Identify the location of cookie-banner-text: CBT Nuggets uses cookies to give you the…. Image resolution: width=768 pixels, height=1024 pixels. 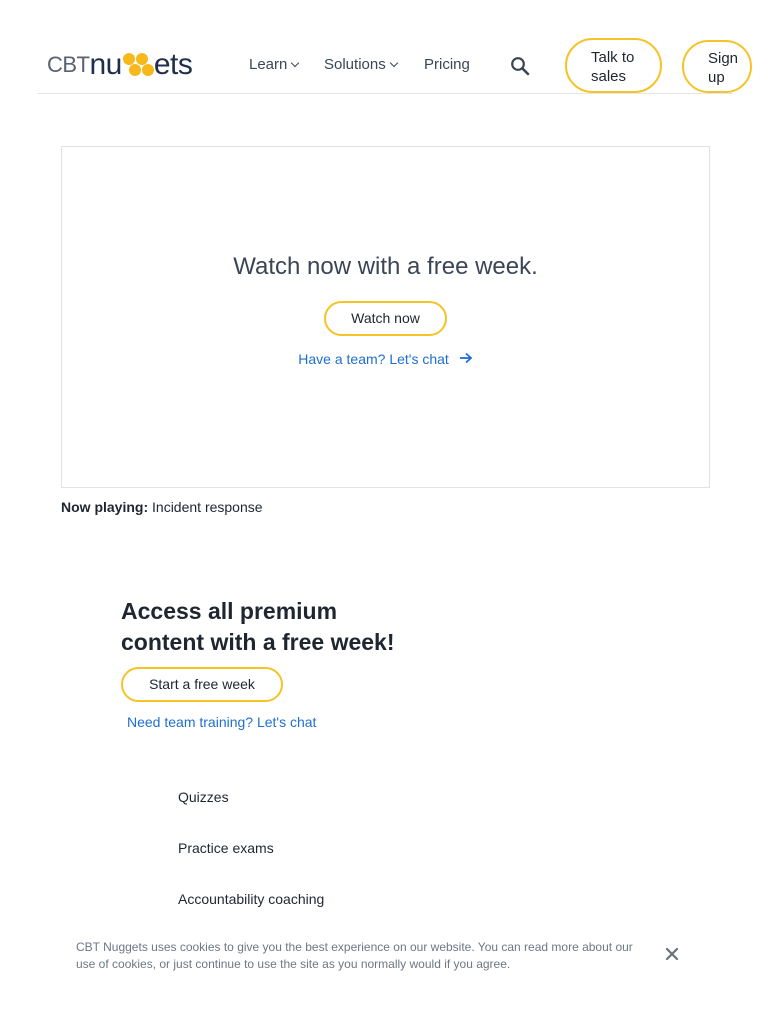
(354, 955).